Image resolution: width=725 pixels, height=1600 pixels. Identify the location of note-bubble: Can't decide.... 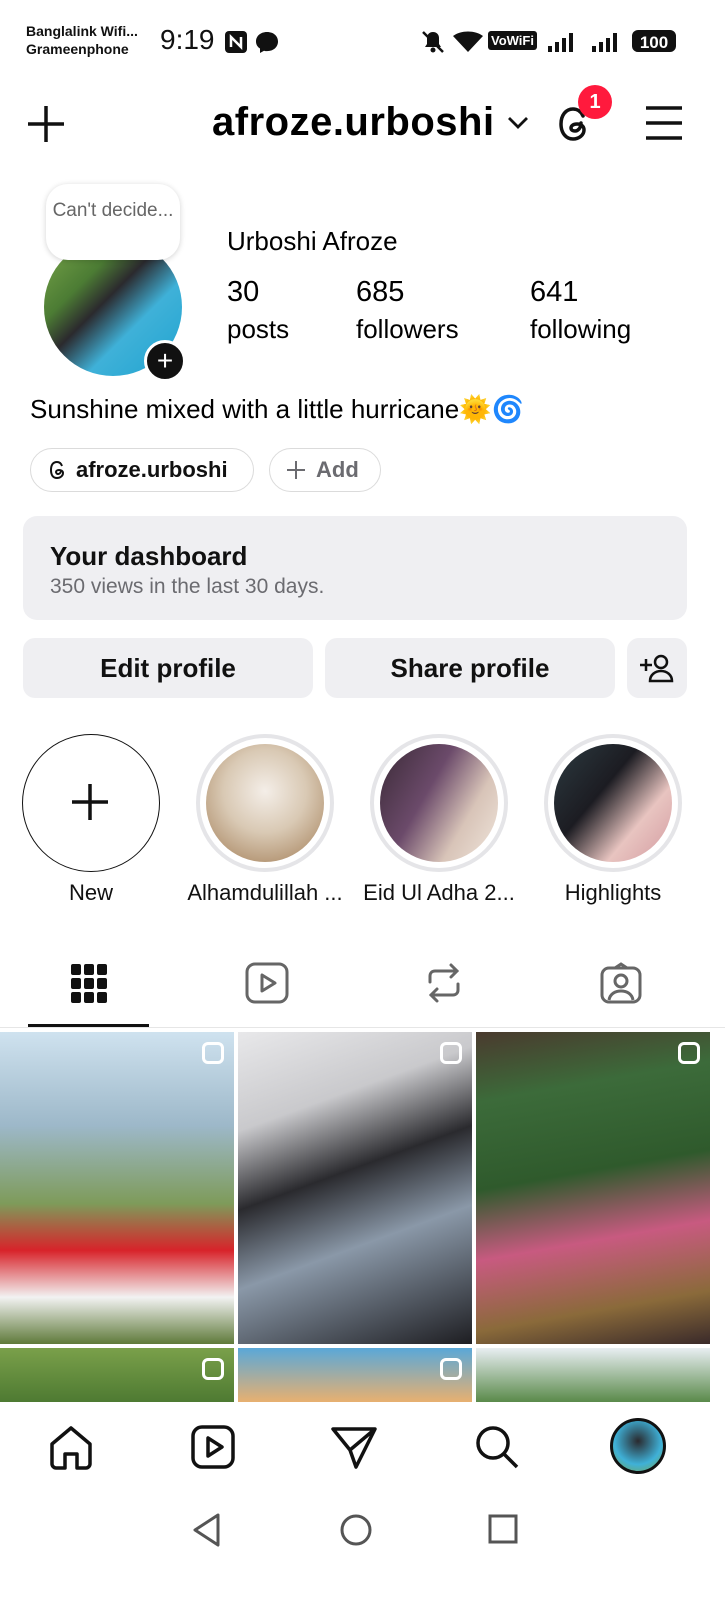
(113, 222).